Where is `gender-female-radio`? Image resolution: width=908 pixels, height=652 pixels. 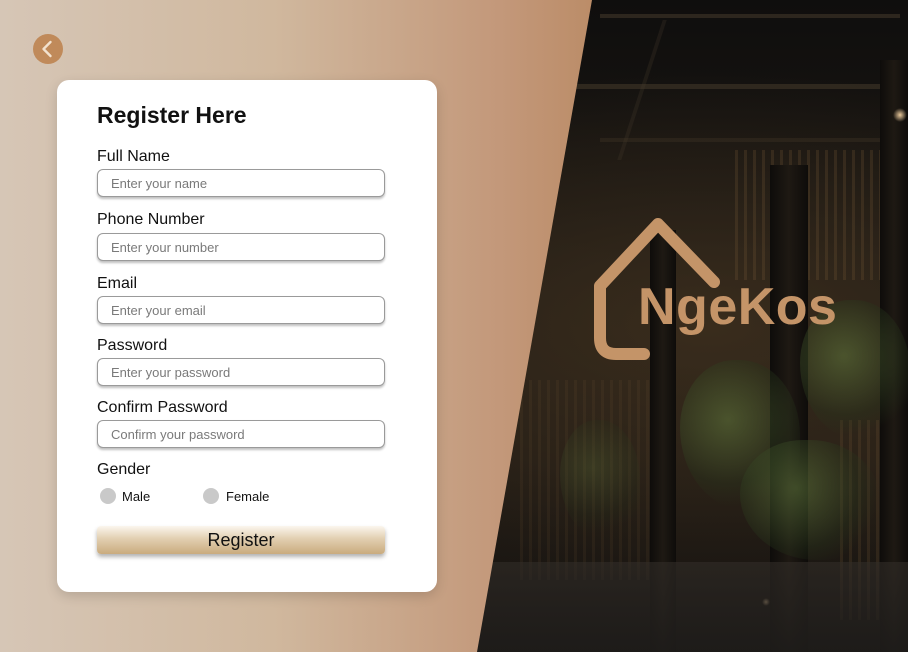
gender-female-radio is located at coordinates (211, 496).